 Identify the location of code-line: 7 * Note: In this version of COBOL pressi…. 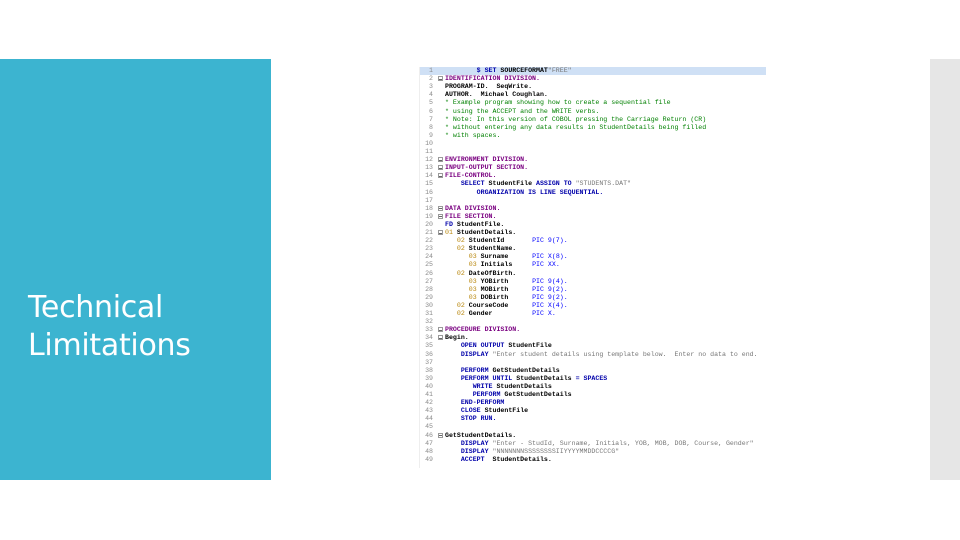
(593, 120).